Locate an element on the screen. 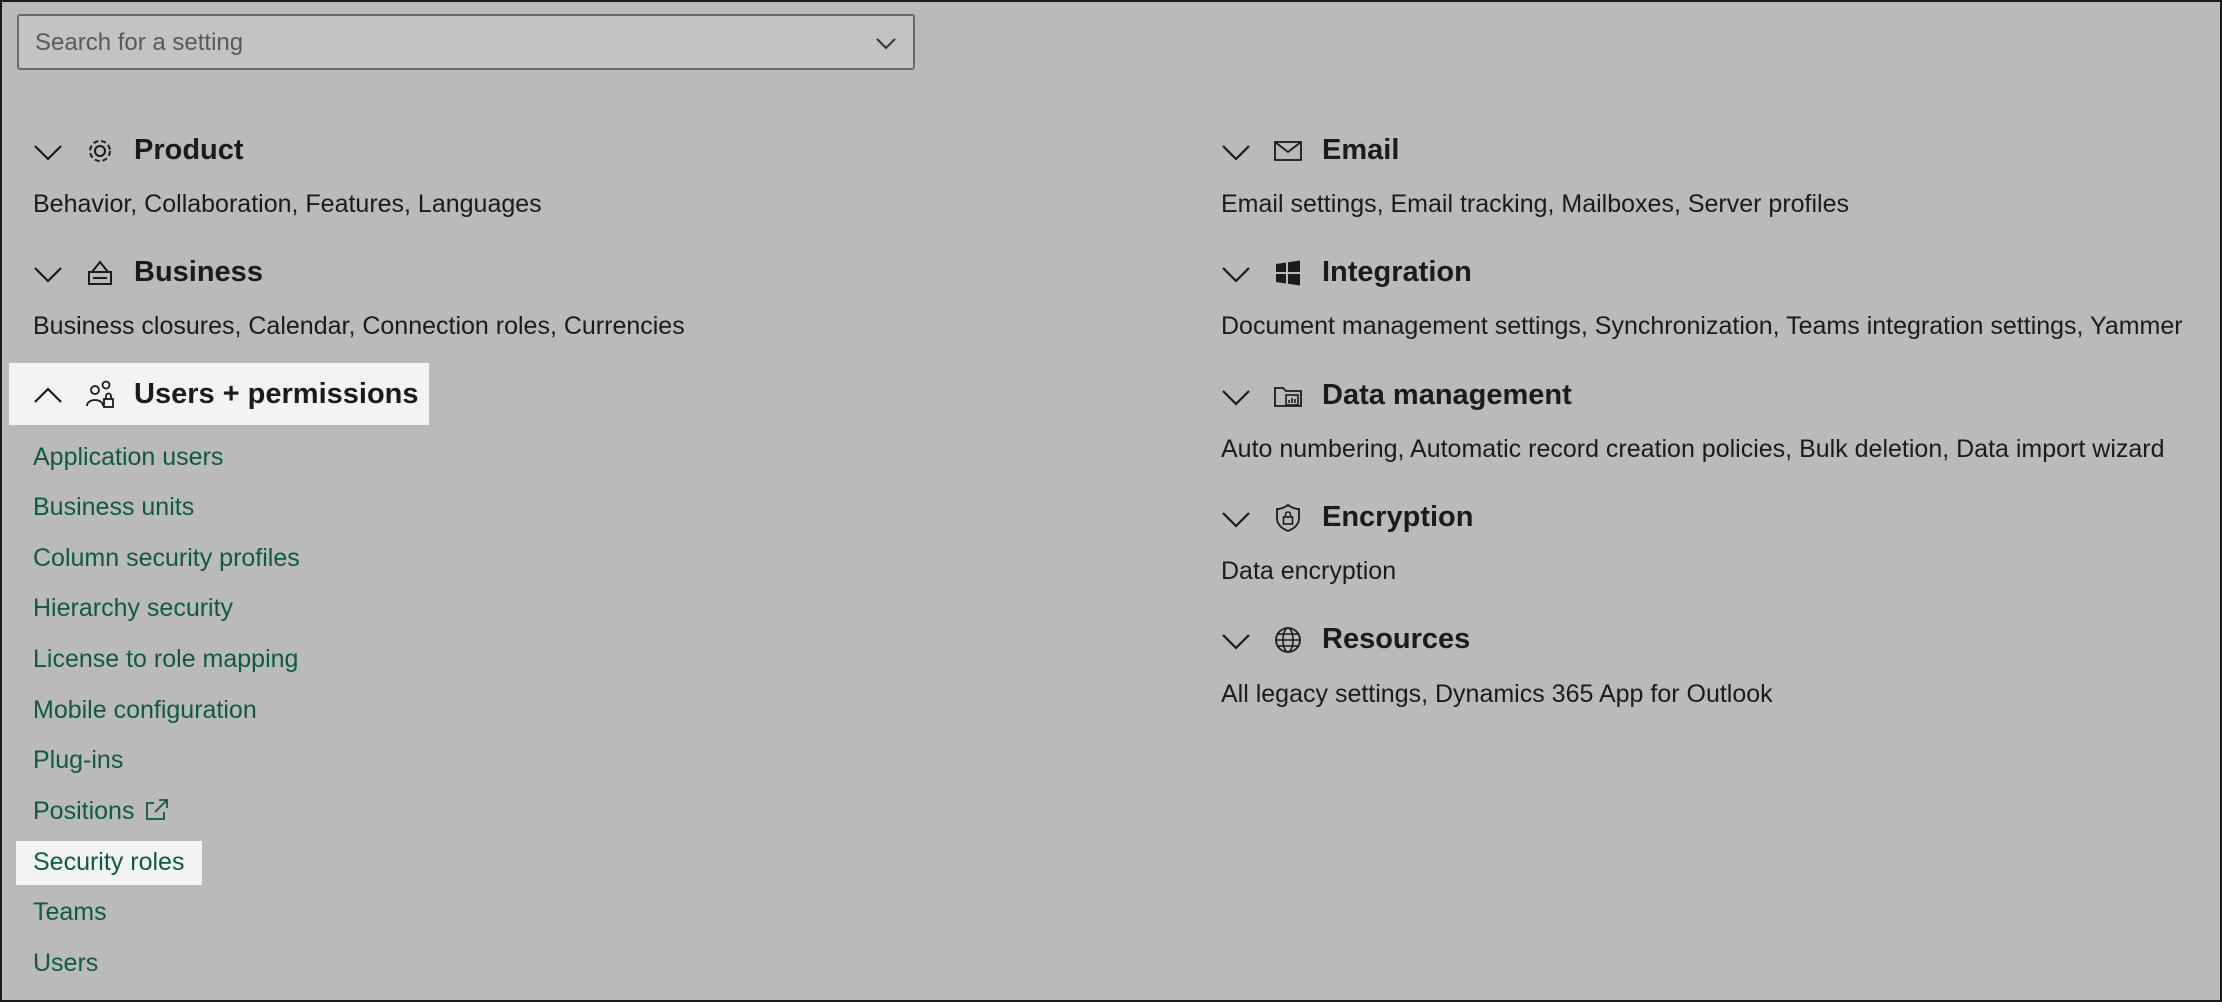 This screenshot has width=2222, height=1002. shield-lock-icon is located at coordinates (1288, 518).